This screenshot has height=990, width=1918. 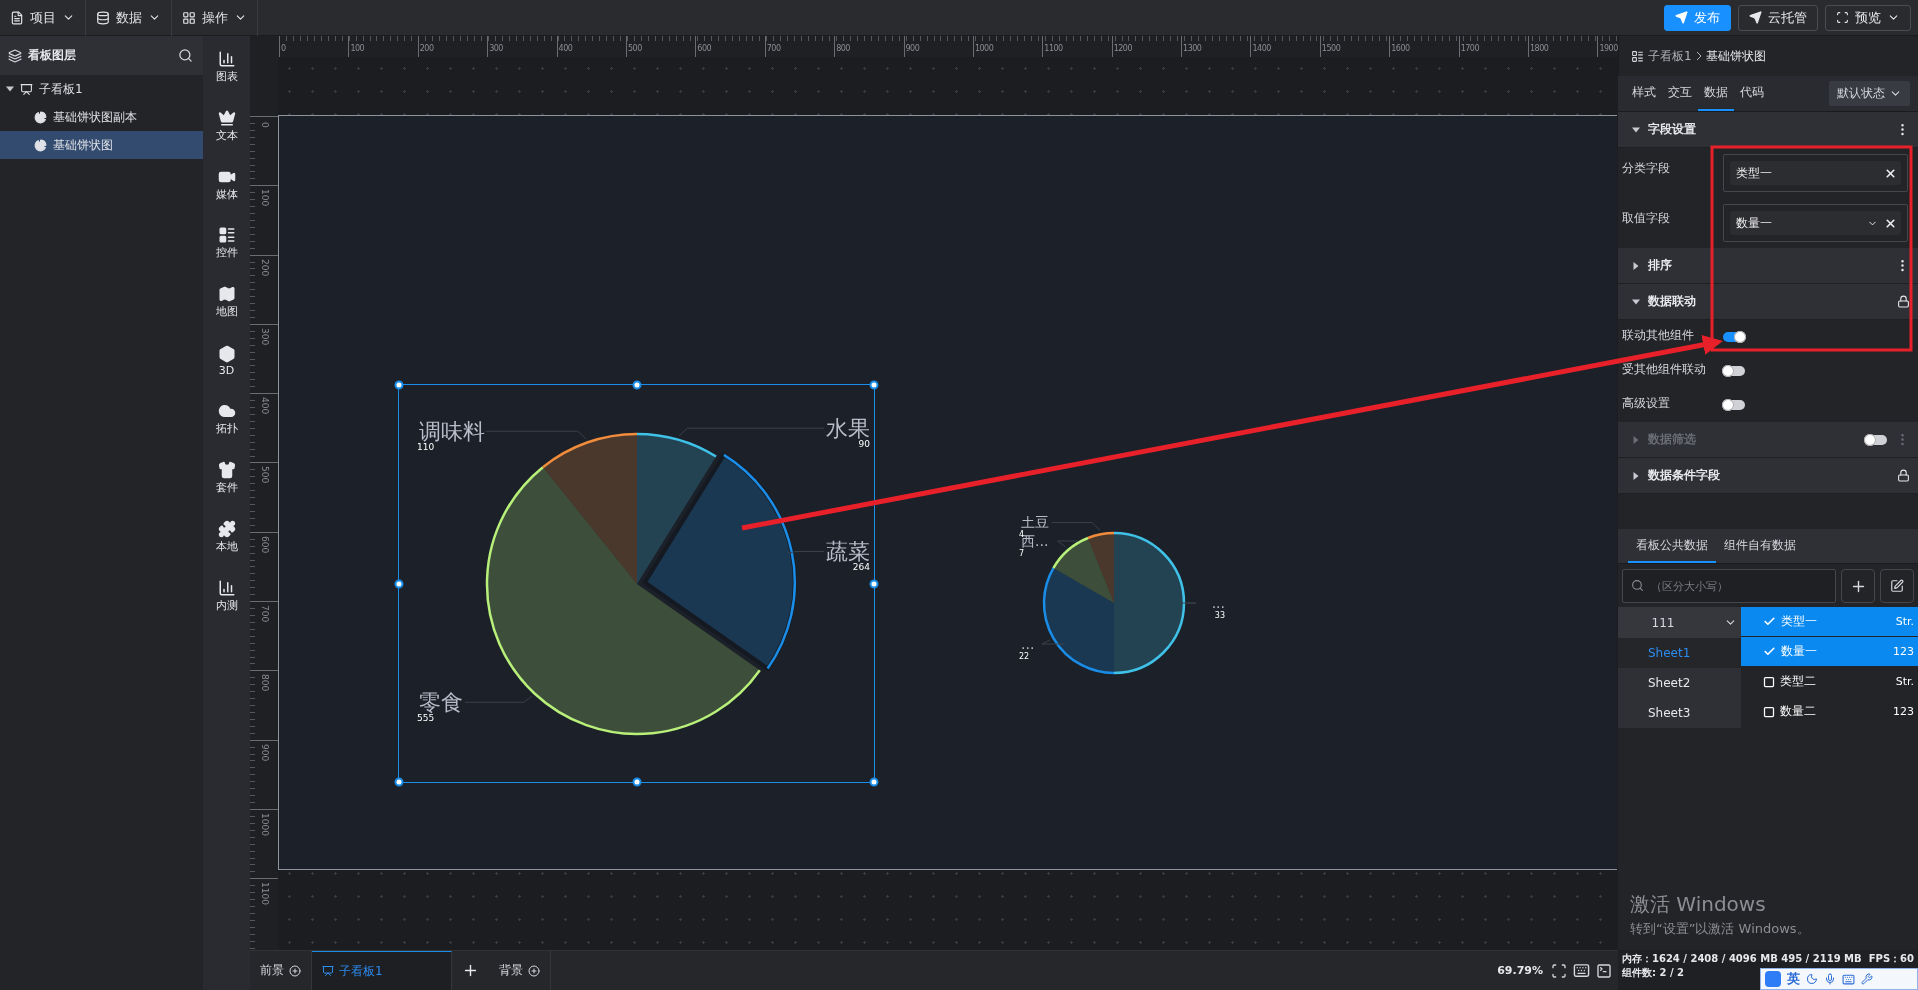 What do you see at coordinates (1331, 48) in the screenshot?
I see `ruler-label: 1500` at bounding box center [1331, 48].